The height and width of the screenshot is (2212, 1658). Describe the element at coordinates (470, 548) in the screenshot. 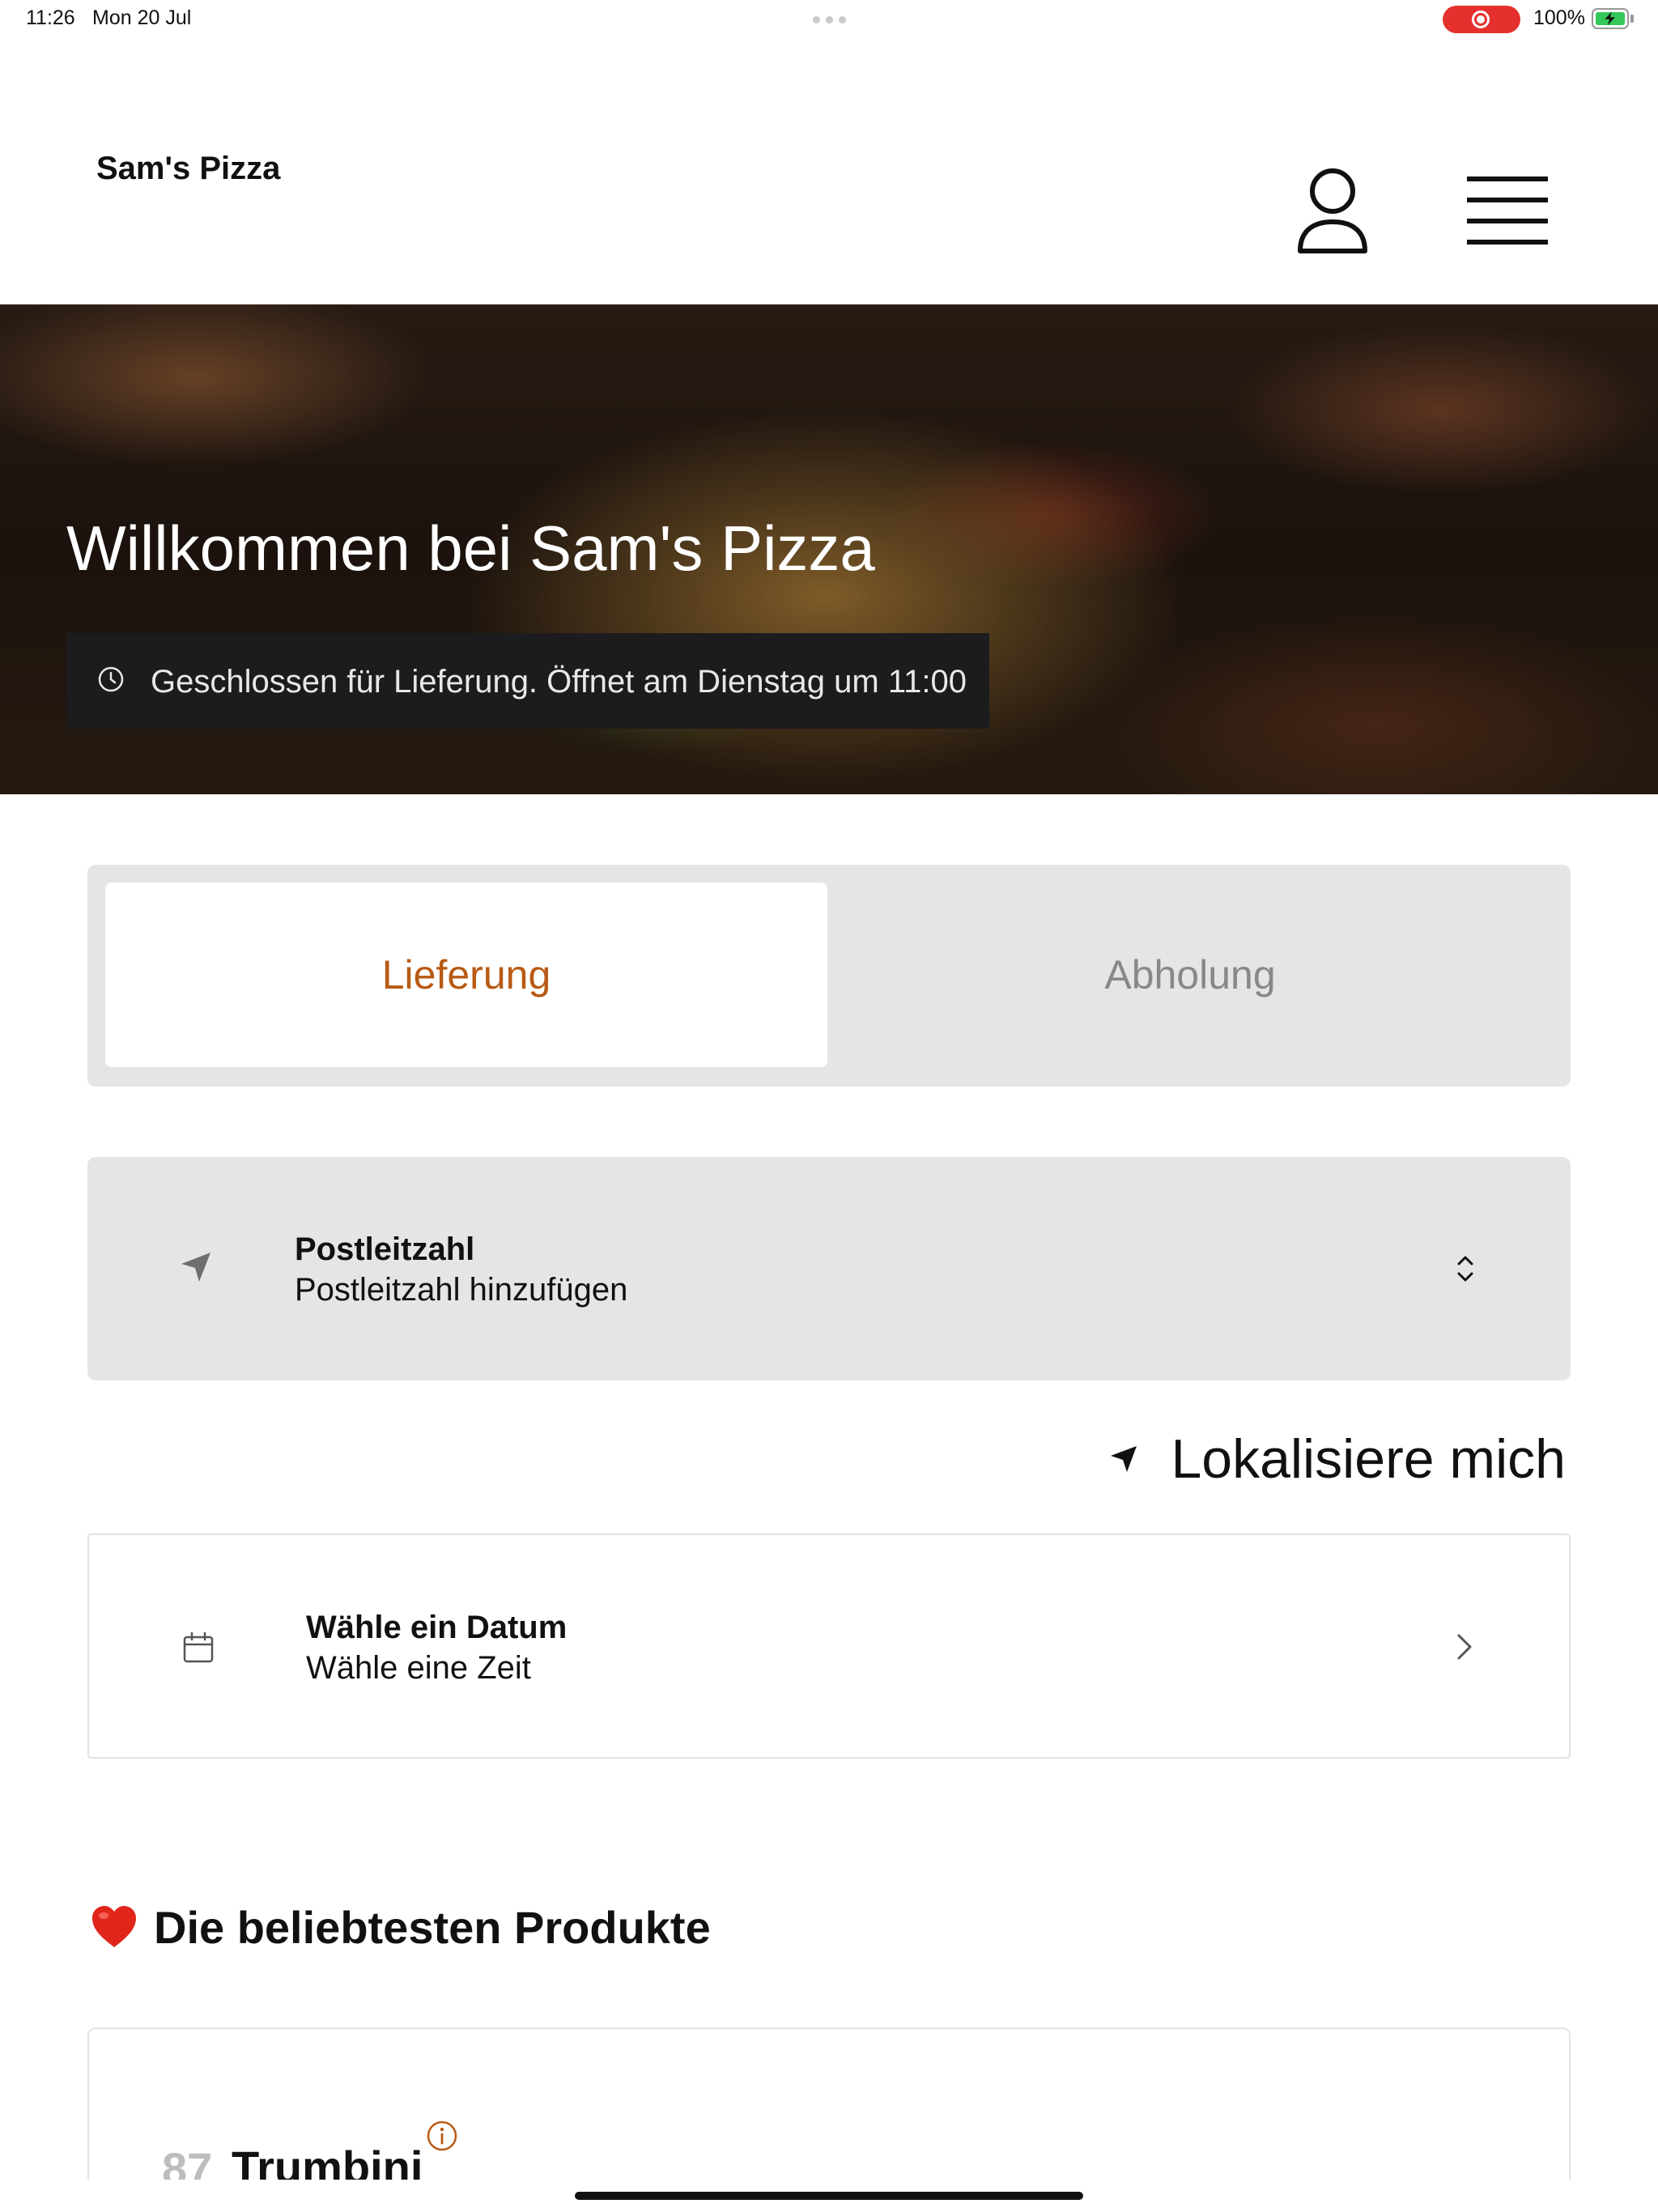

I see `hero-title: Willkommen bei Sam's Pizza` at that location.